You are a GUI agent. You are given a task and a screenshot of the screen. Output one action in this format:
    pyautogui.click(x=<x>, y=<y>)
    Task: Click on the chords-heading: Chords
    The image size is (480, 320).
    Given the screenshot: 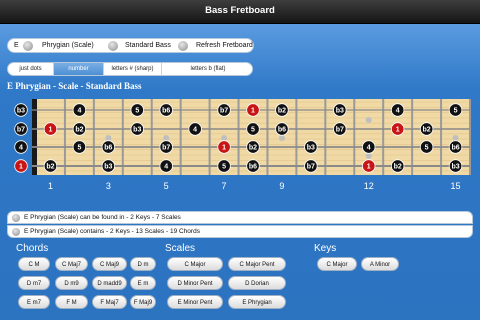 What is the action you would take?
    pyautogui.click(x=32, y=248)
    